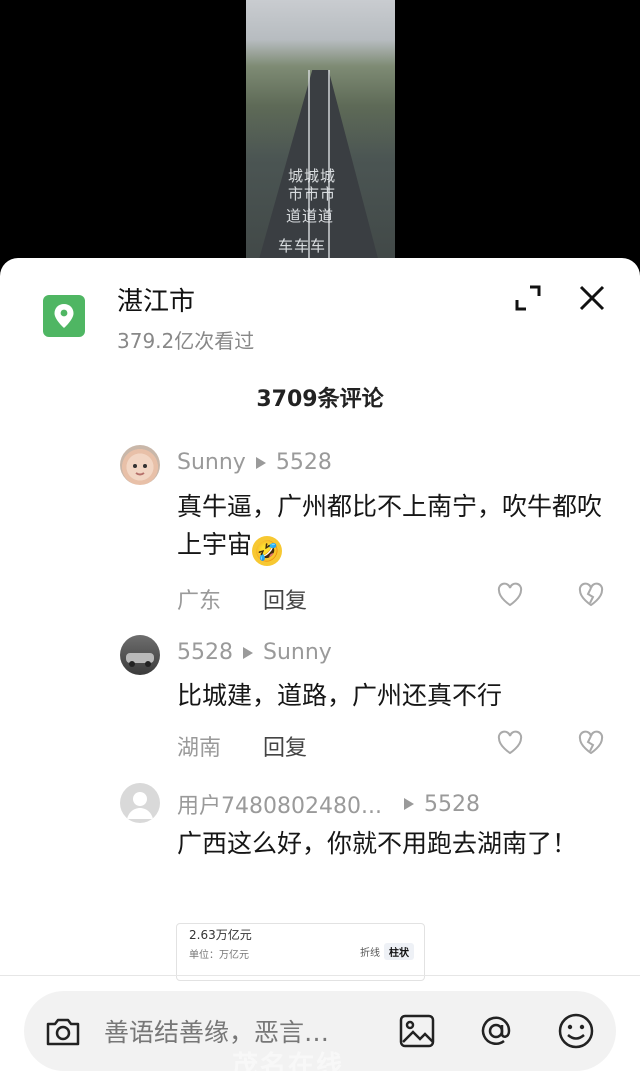  What do you see at coordinates (310, 216) in the screenshot?
I see `video-overlay-text: 道道道` at bounding box center [310, 216].